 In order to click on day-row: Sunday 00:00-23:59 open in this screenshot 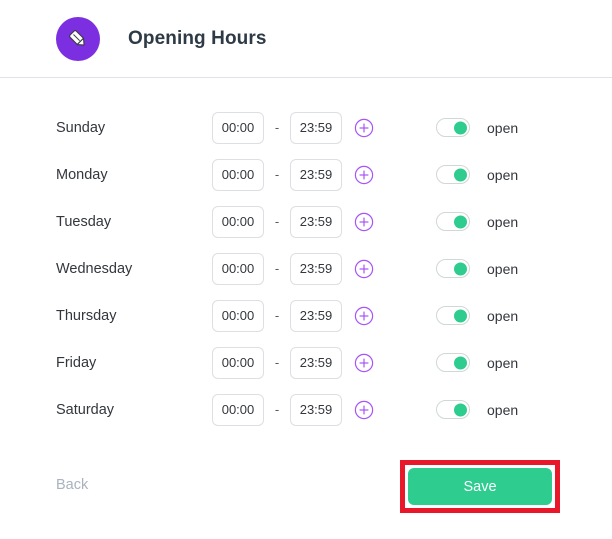, I will do `click(306, 127)`.